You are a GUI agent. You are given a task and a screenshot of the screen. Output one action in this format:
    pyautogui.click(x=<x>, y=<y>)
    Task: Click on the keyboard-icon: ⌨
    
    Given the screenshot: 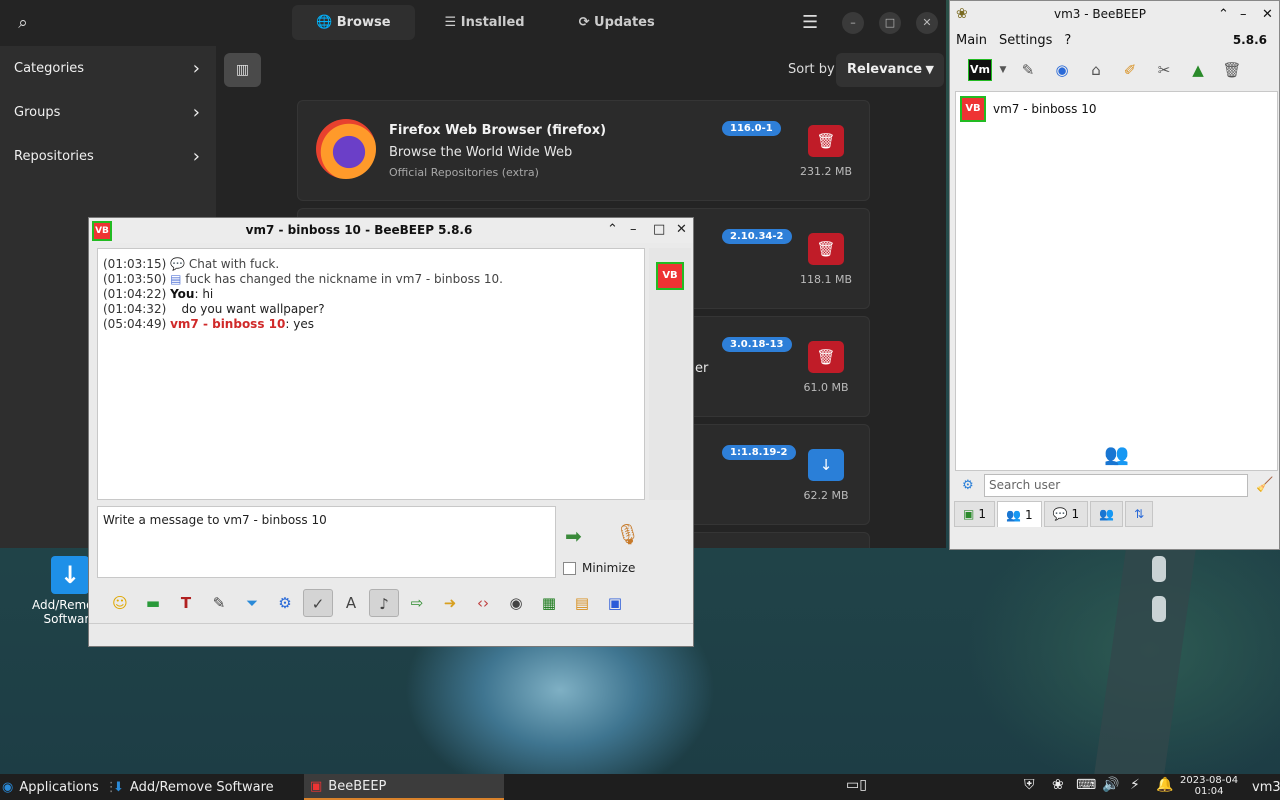 What is the action you would take?
    pyautogui.click(x=1086, y=785)
    